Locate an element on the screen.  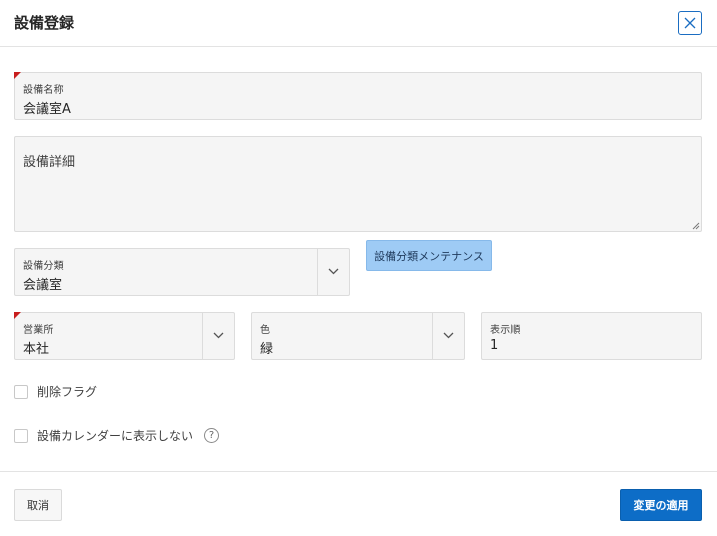
delete-flag-checkbox is located at coordinates (21, 391).